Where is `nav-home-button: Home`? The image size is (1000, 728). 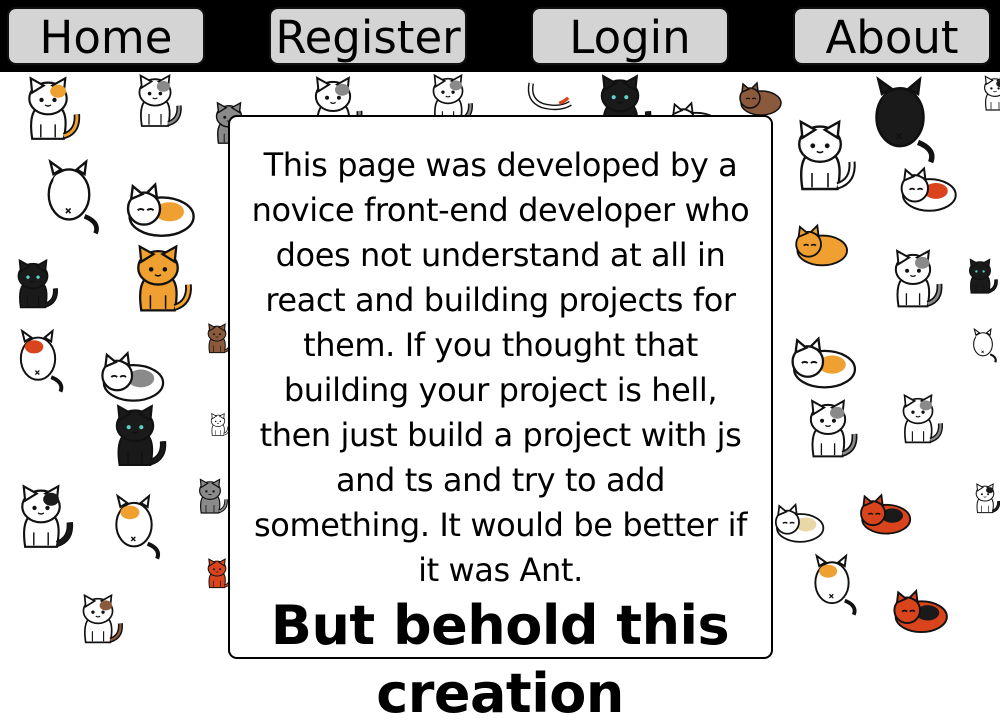
nav-home-button: Home is located at coordinates (106, 36).